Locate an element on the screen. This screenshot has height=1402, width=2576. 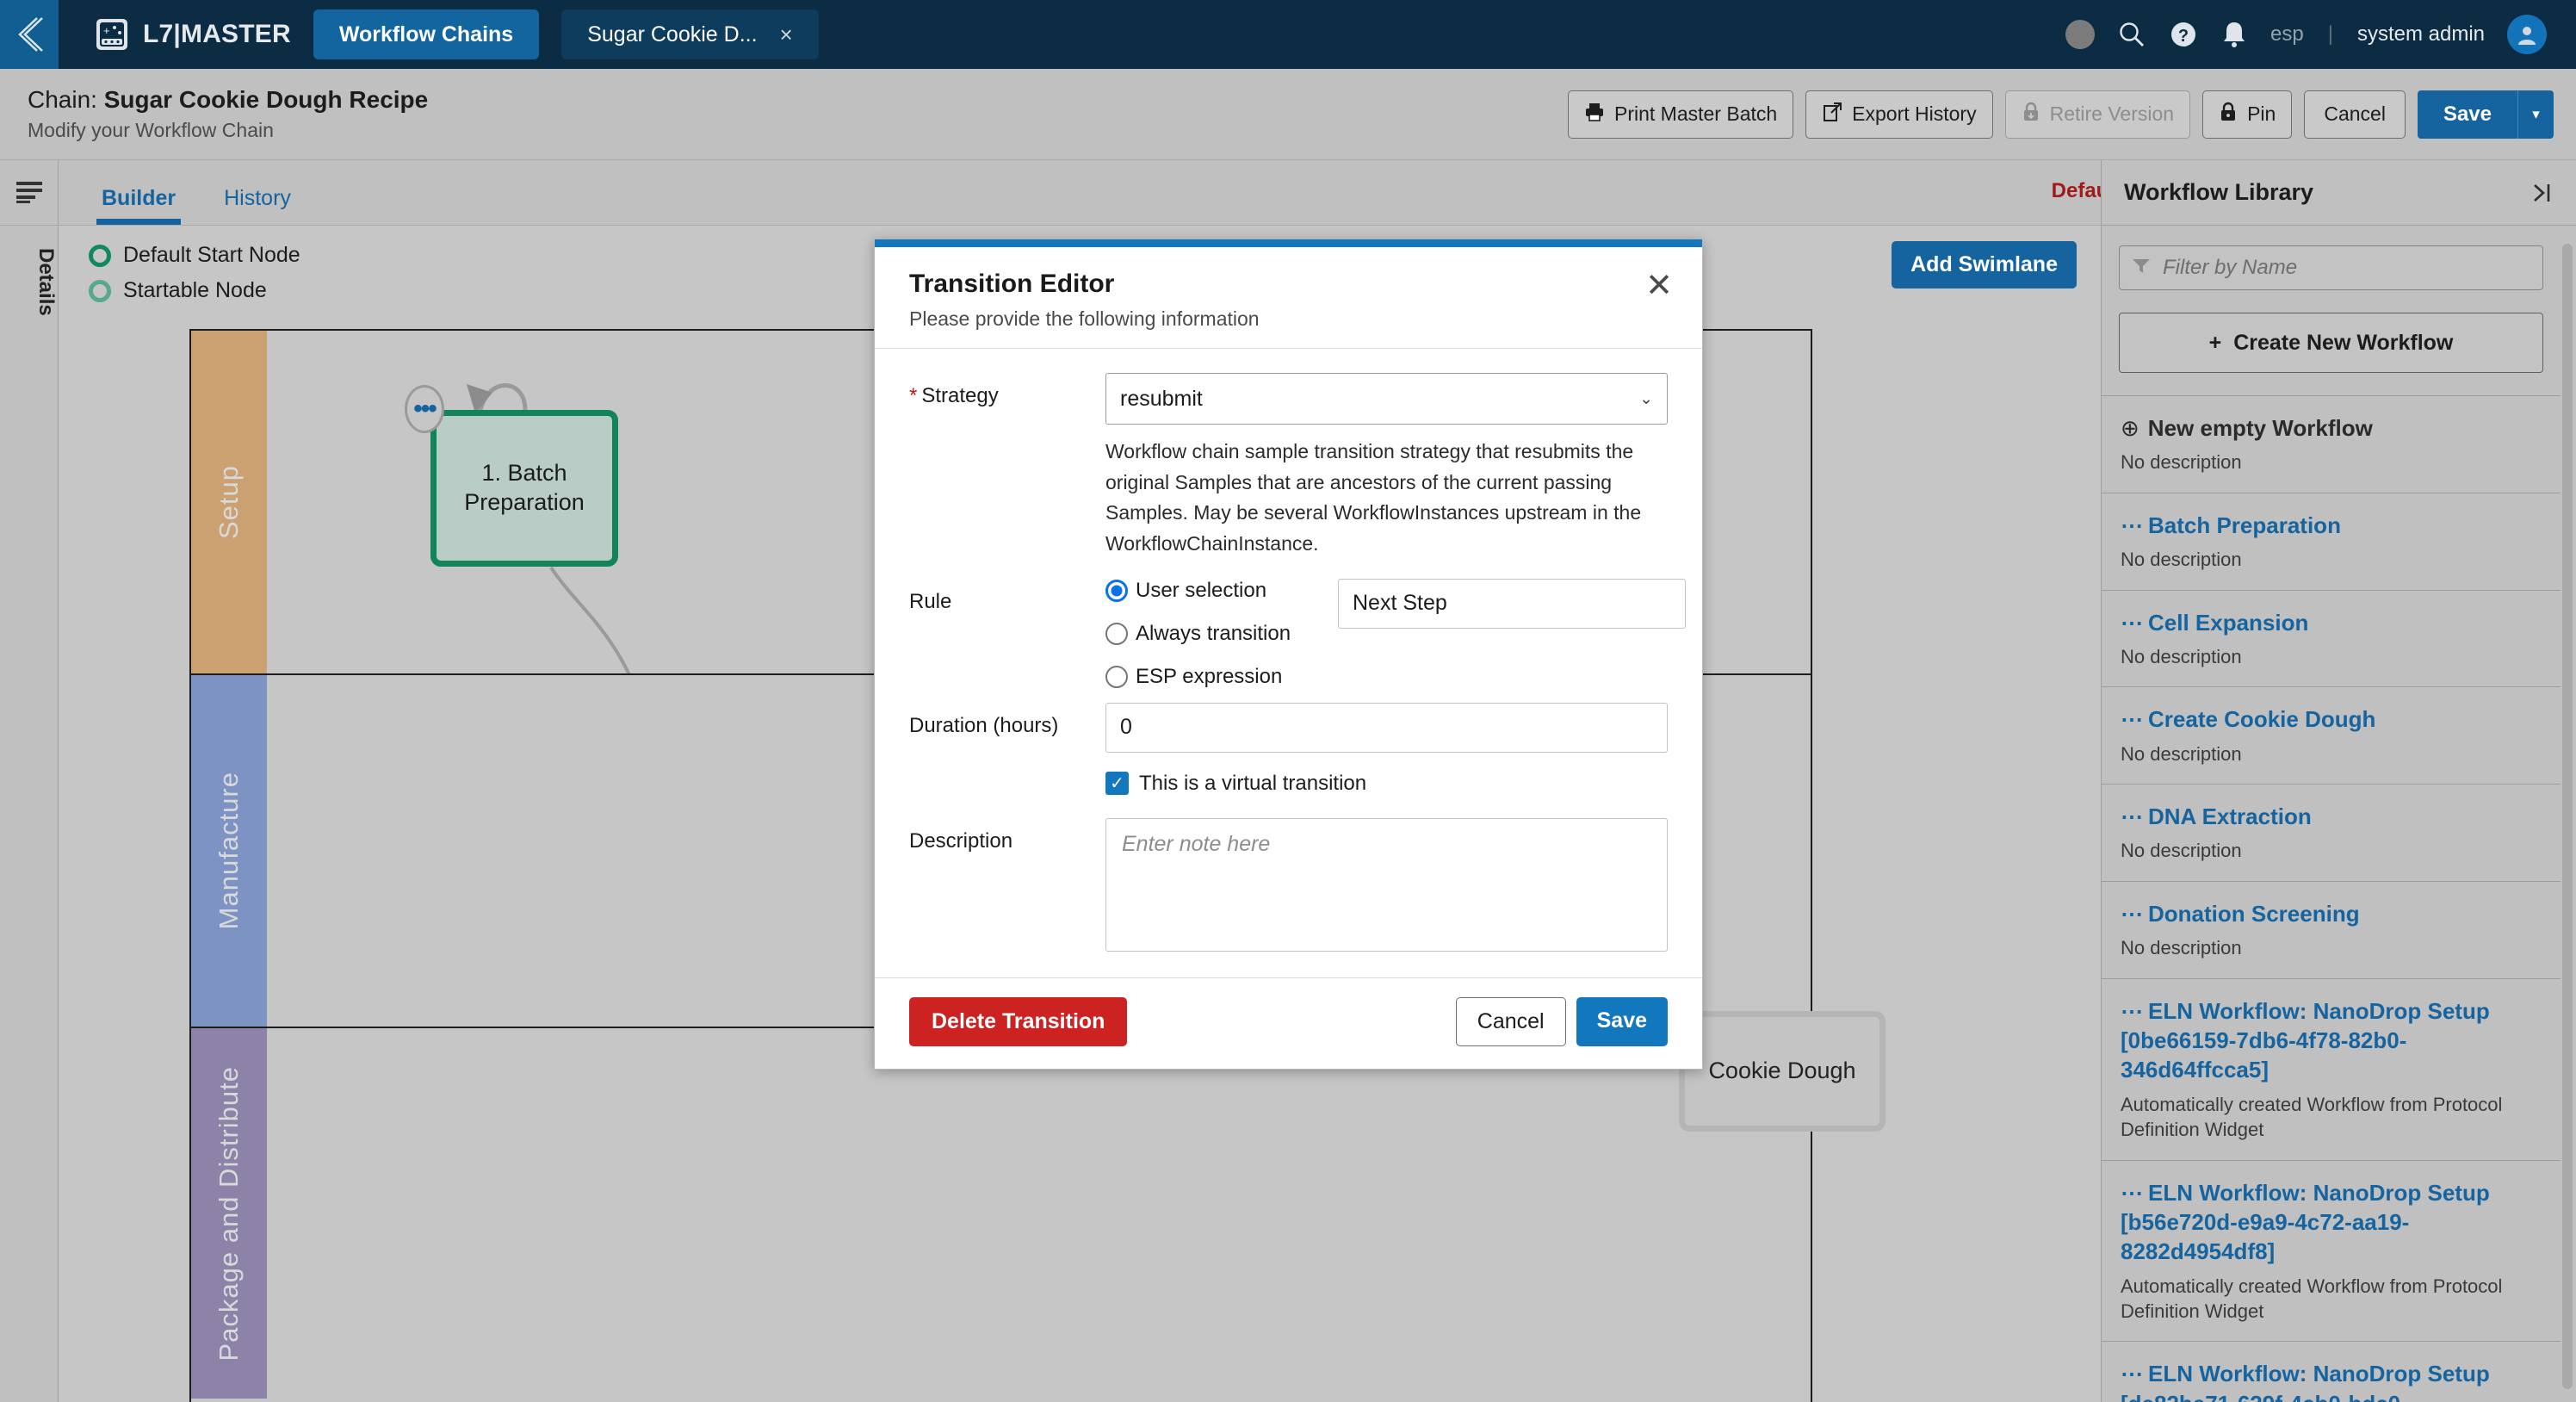
tab-label: History is located at coordinates (257, 198).